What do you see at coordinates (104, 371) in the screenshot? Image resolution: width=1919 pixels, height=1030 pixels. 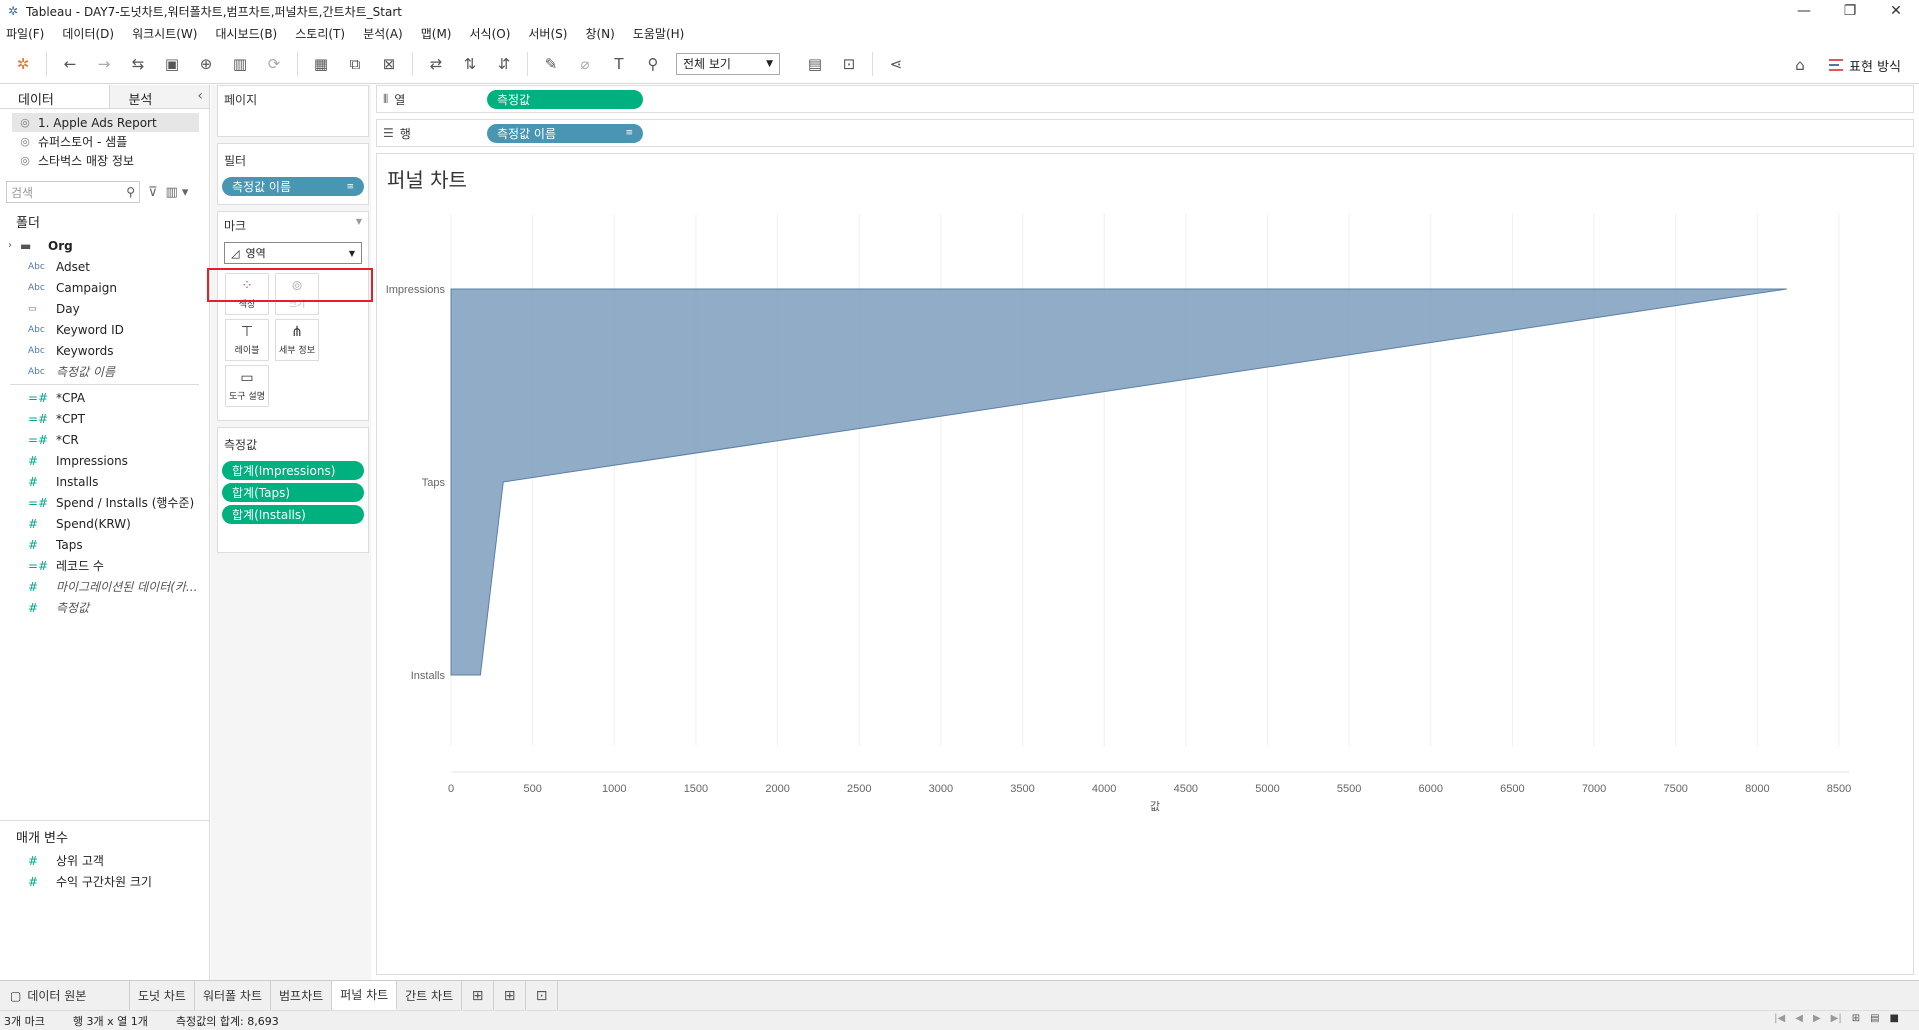 I see `field-item: Abc 측정값 이름` at bounding box center [104, 371].